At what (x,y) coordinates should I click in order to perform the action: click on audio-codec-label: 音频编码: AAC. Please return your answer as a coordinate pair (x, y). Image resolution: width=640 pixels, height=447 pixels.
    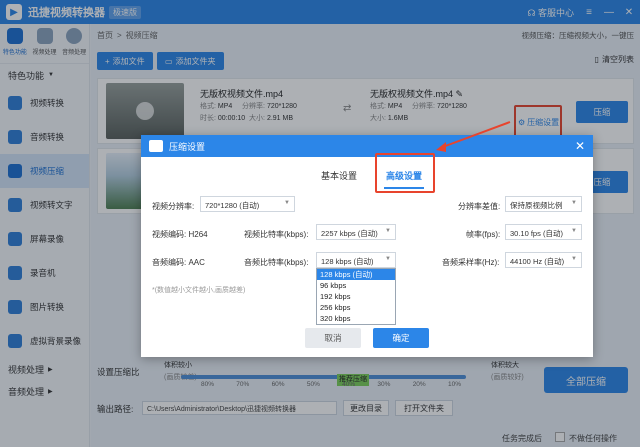
    Looking at the image, I should click on (178, 262).